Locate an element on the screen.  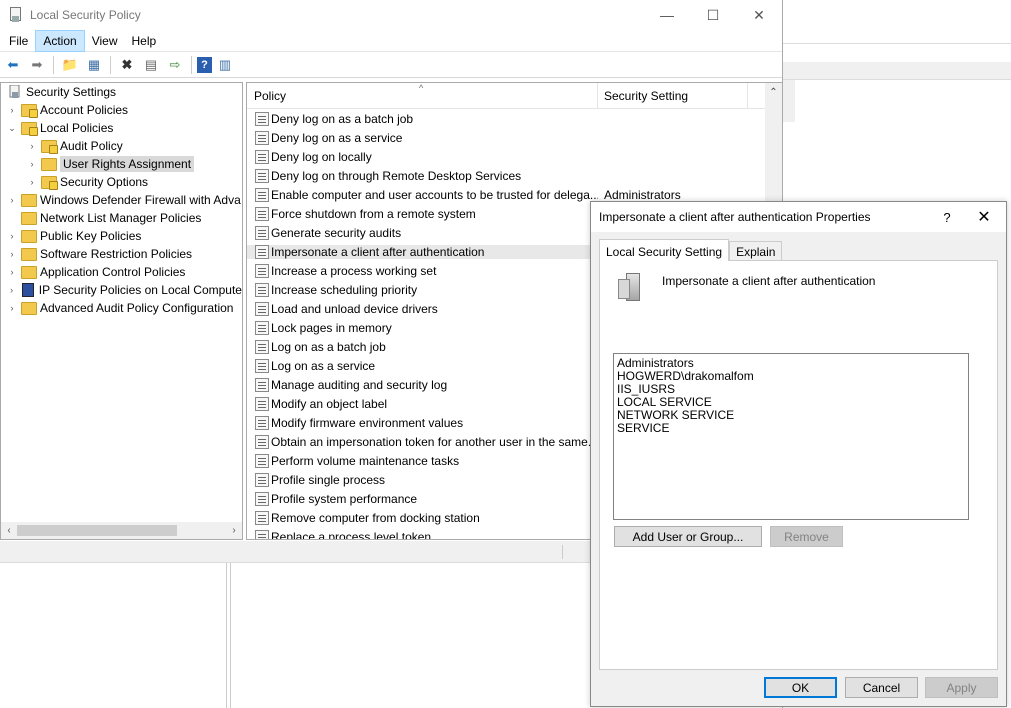
tree-item: › Software Restriction Policies is located at coordinates (121, 254).